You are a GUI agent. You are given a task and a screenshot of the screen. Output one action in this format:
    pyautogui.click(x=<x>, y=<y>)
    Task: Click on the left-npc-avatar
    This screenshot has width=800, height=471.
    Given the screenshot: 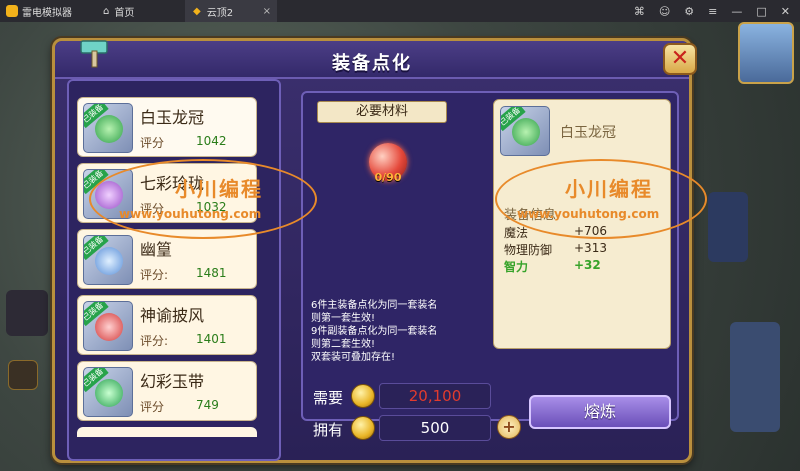 What is the action you would take?
    pyautogui.click(x=27, y=313)
    